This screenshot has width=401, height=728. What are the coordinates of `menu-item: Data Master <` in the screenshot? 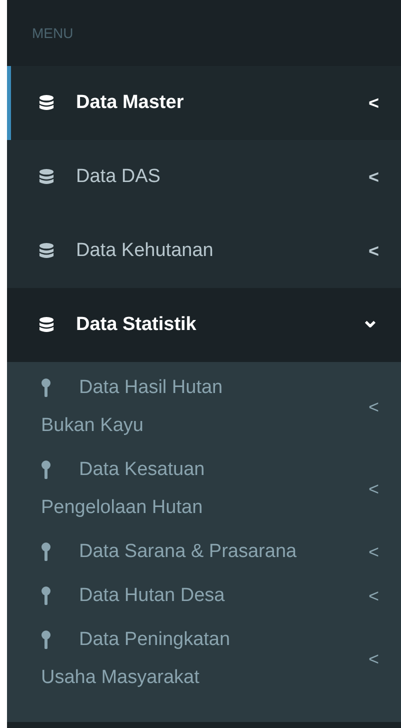 It's located at (204, 103).